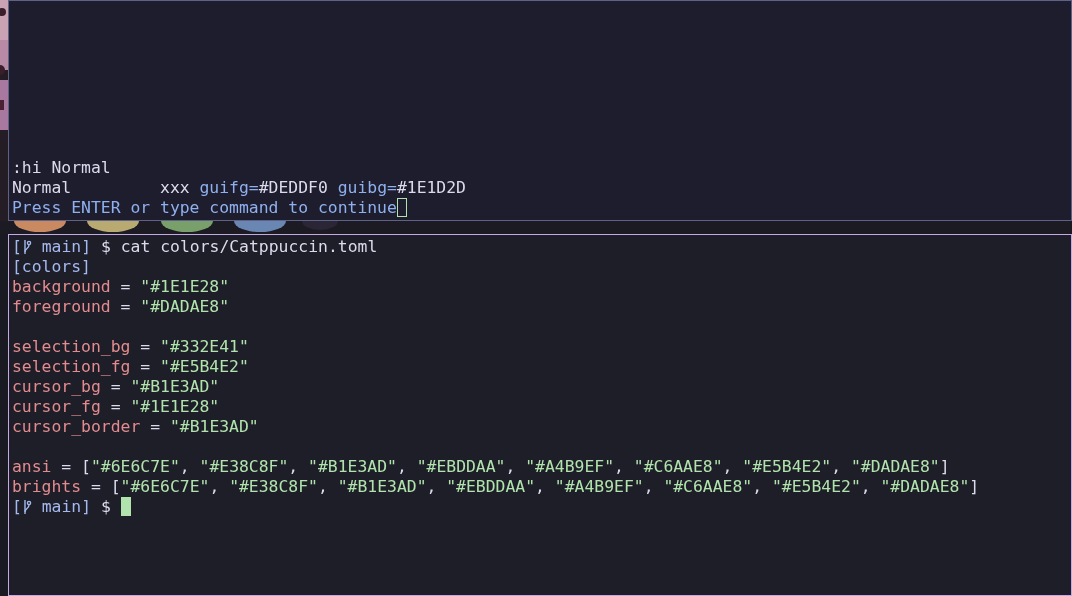  What do you see at coordinates (136, 427) in the screenshot?
I see `terminal-line: cursor_border = "#B1E3AD"` at bounding box center [136, 427].